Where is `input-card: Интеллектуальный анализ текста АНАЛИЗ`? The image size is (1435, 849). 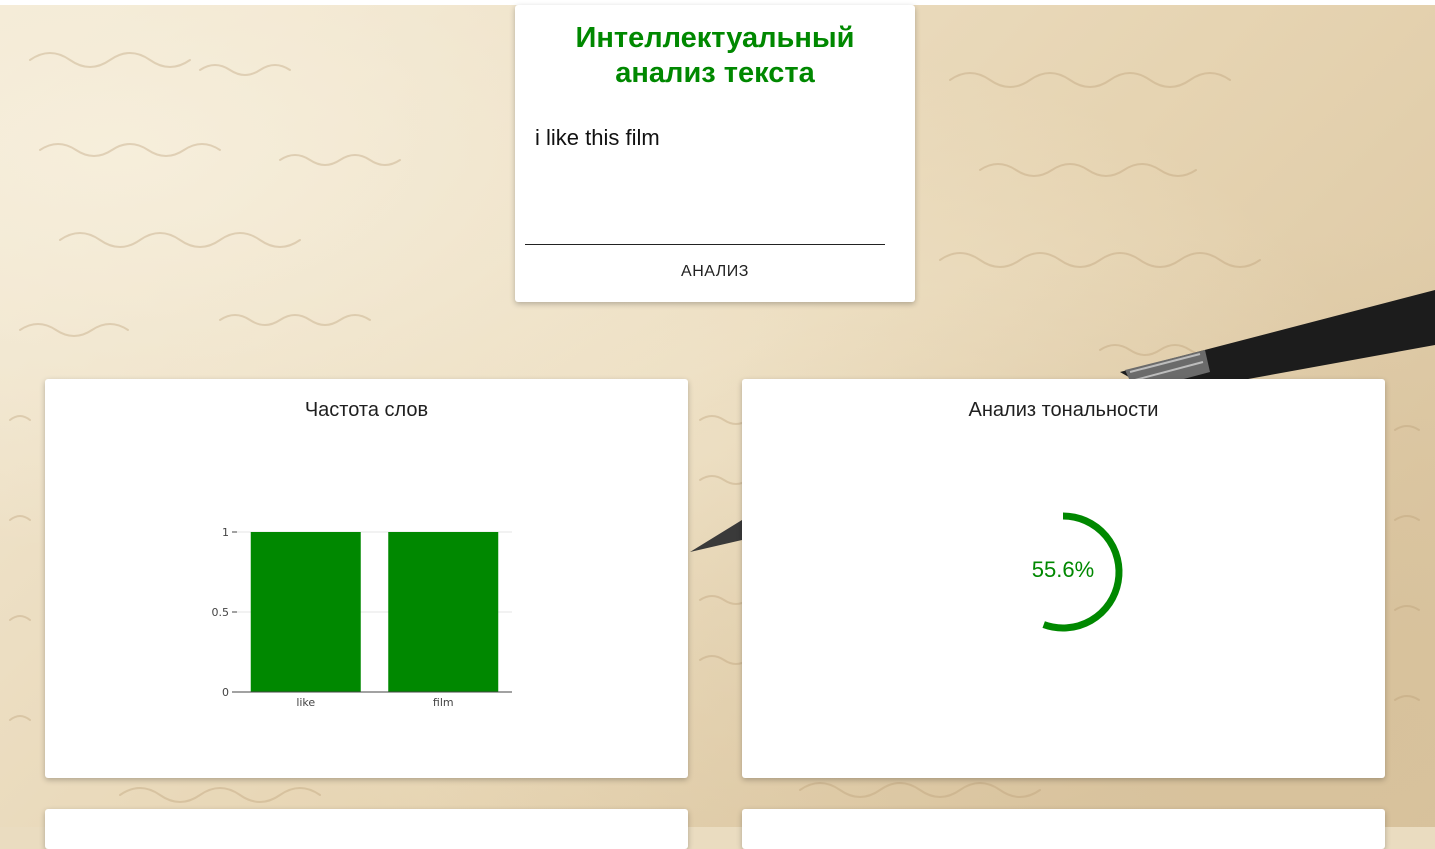 input-card: Интеллектуальный анализ текста АНАЛИЗ is located at coordinates (715, 153).